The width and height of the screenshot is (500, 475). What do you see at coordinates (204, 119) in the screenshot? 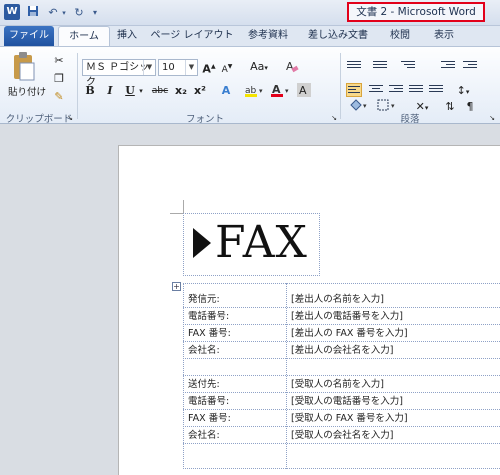
I see `font-group-label: フォント` at bounding box center [204, 119].